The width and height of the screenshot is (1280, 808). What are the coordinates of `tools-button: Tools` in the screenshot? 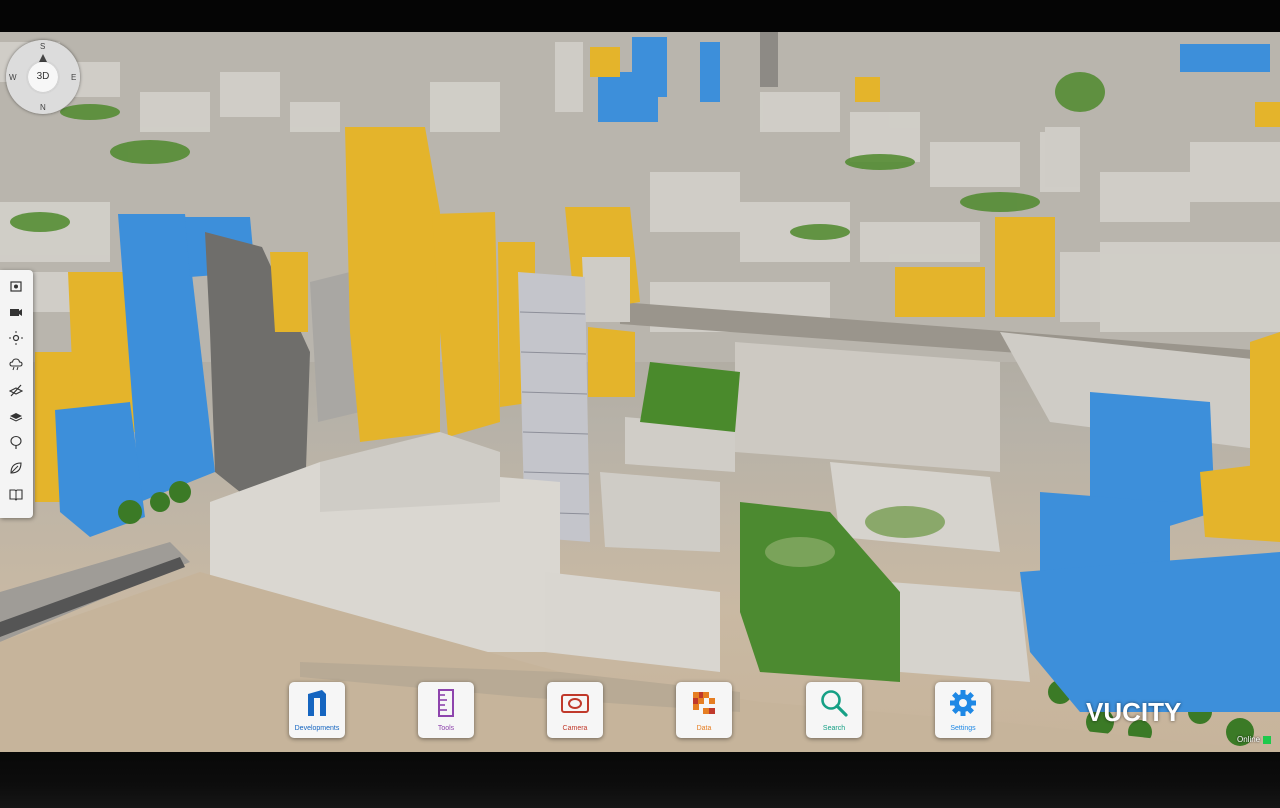 It's located at (446, 710).